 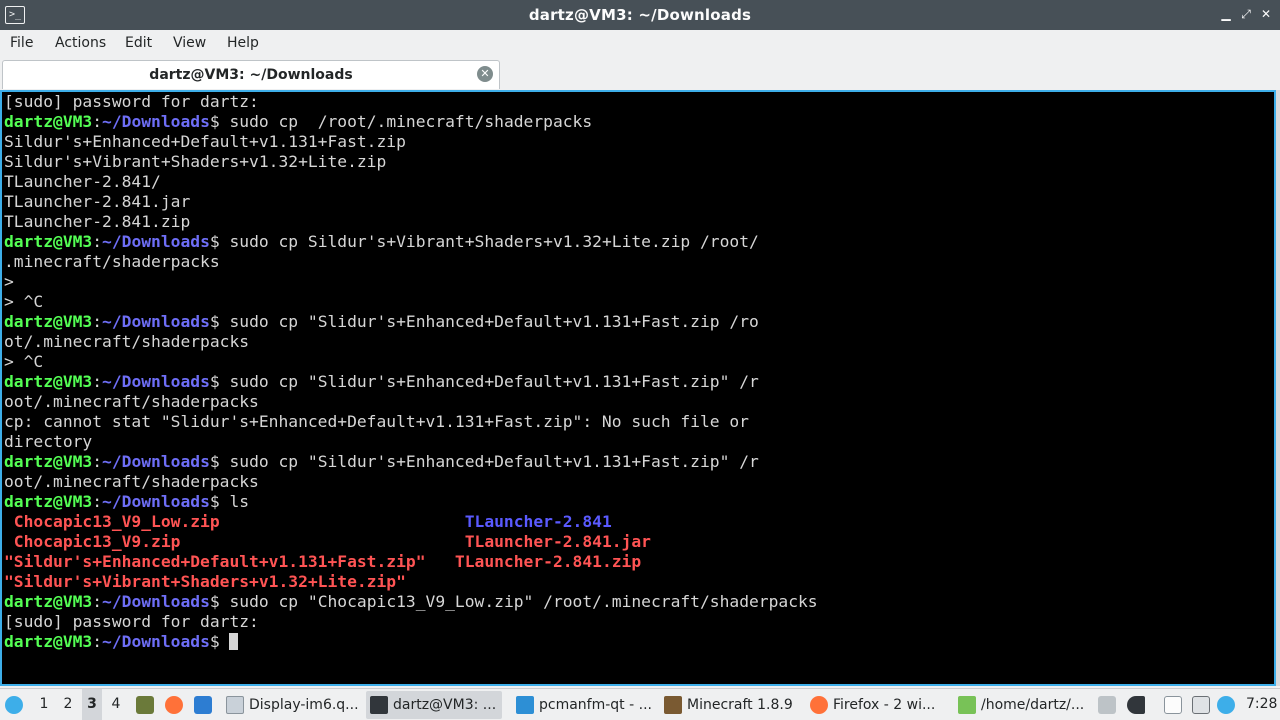 I want to click on terminal-line: TLauncher-2.841/, so click(x=82, y=182).